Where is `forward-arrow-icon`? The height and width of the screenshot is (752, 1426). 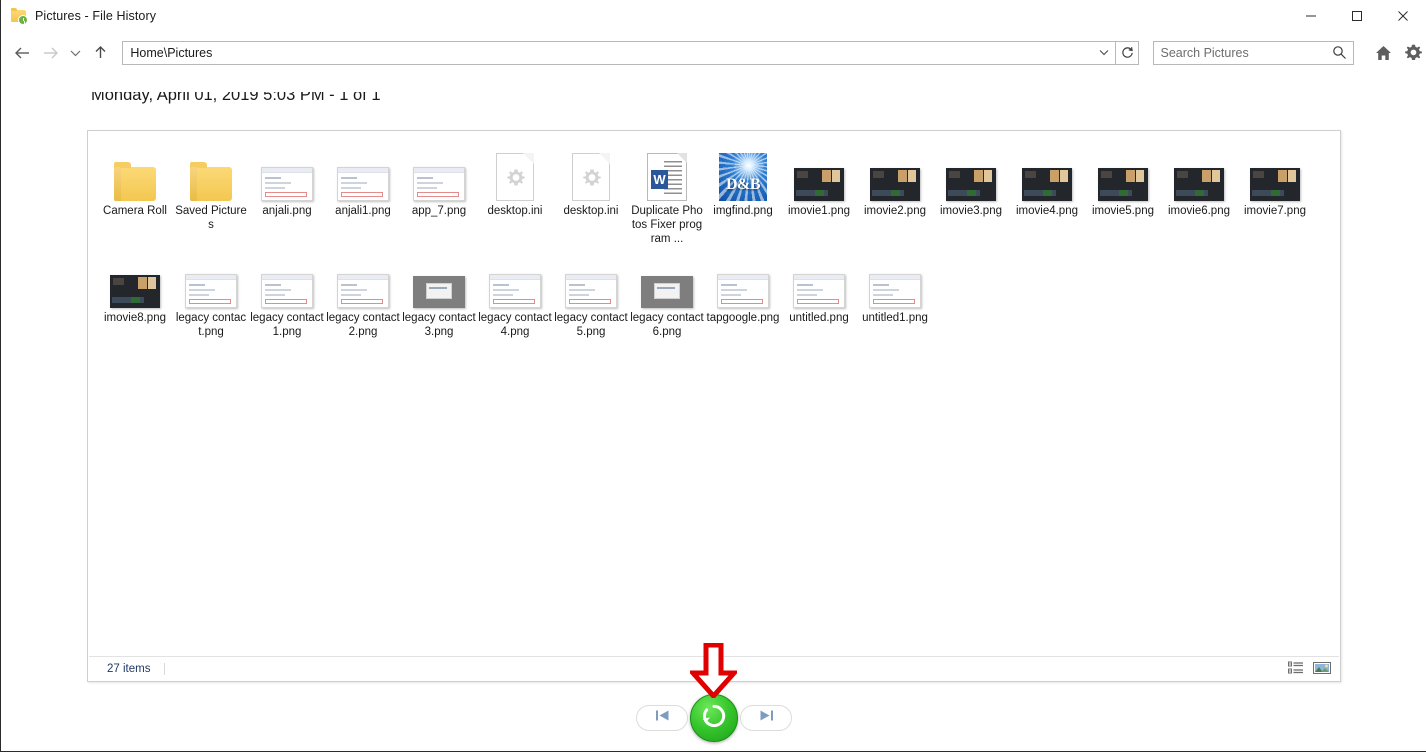
forward-arrow-icon is located at coordinates (51, 53).